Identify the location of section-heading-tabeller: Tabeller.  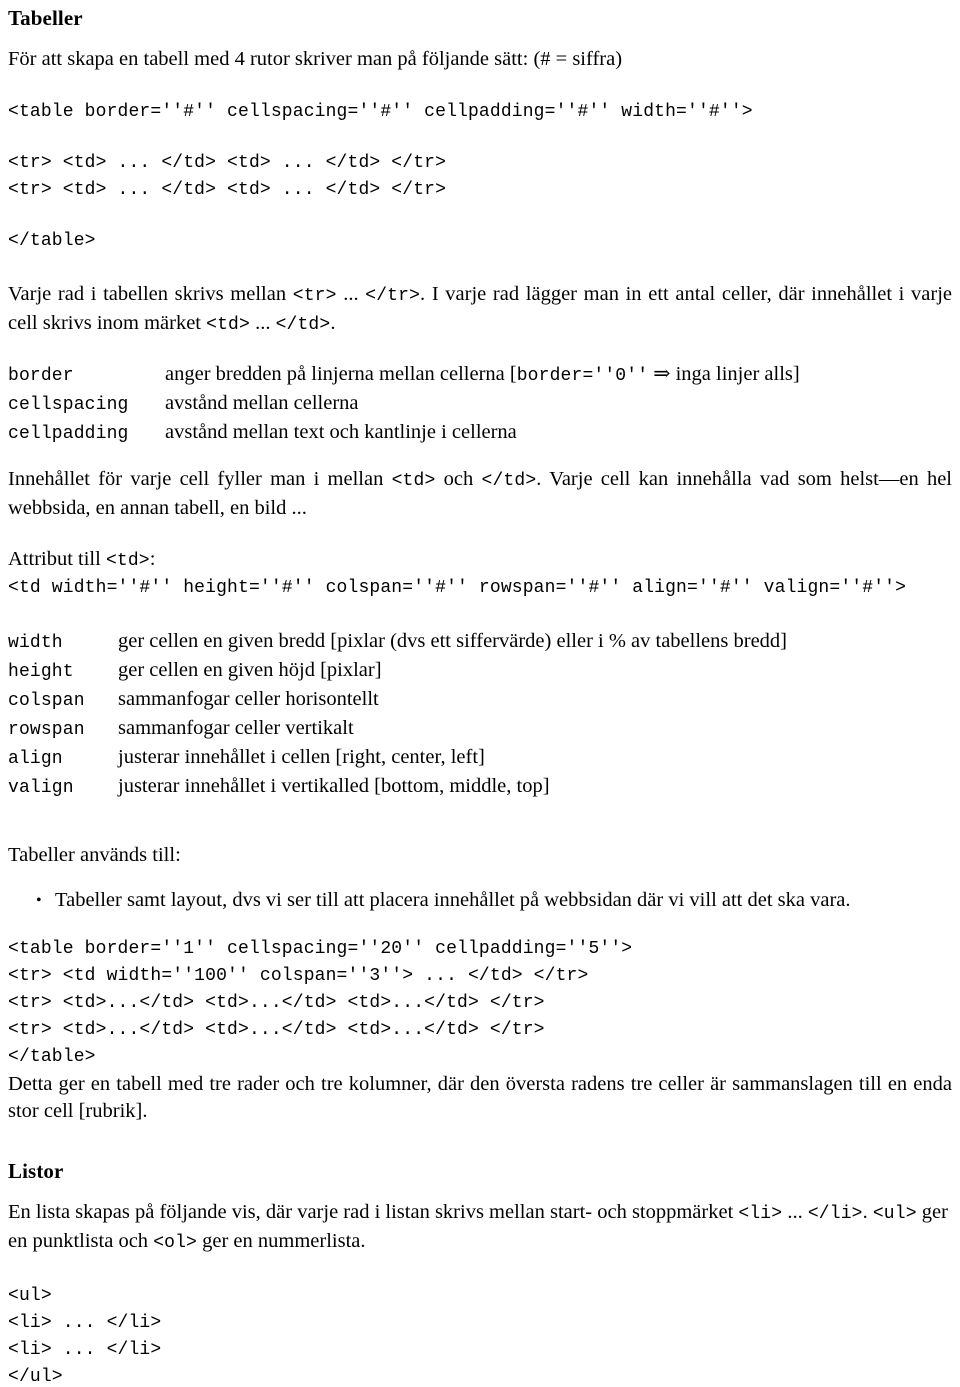
(45, 18).